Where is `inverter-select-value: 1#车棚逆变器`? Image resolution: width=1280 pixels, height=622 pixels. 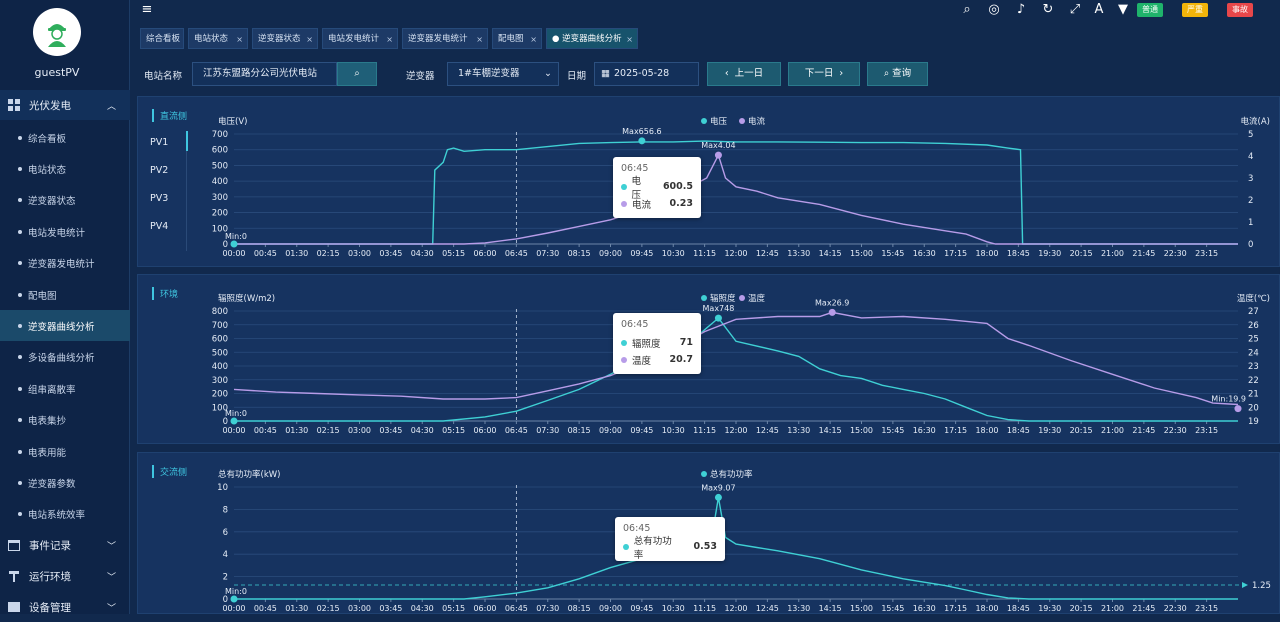 inverter-select-value: 1#车棚逆变器 is located at coordinates (489, 73).